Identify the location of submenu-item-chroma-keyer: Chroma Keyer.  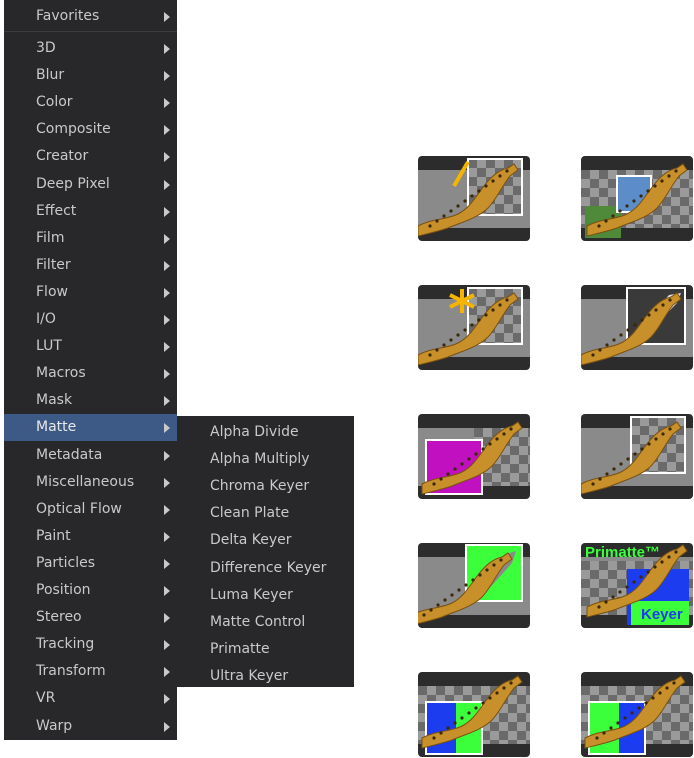
(265, 485).